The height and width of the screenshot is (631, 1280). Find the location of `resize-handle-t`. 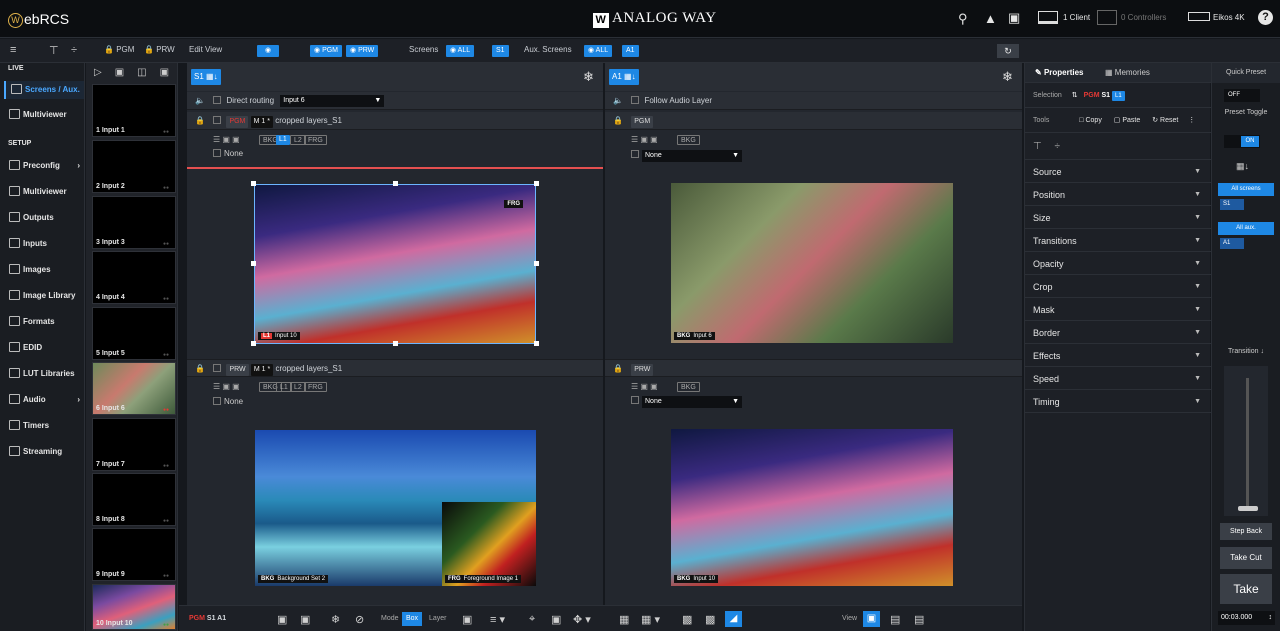

resize-handle-t is located at coordinates (395, 183).